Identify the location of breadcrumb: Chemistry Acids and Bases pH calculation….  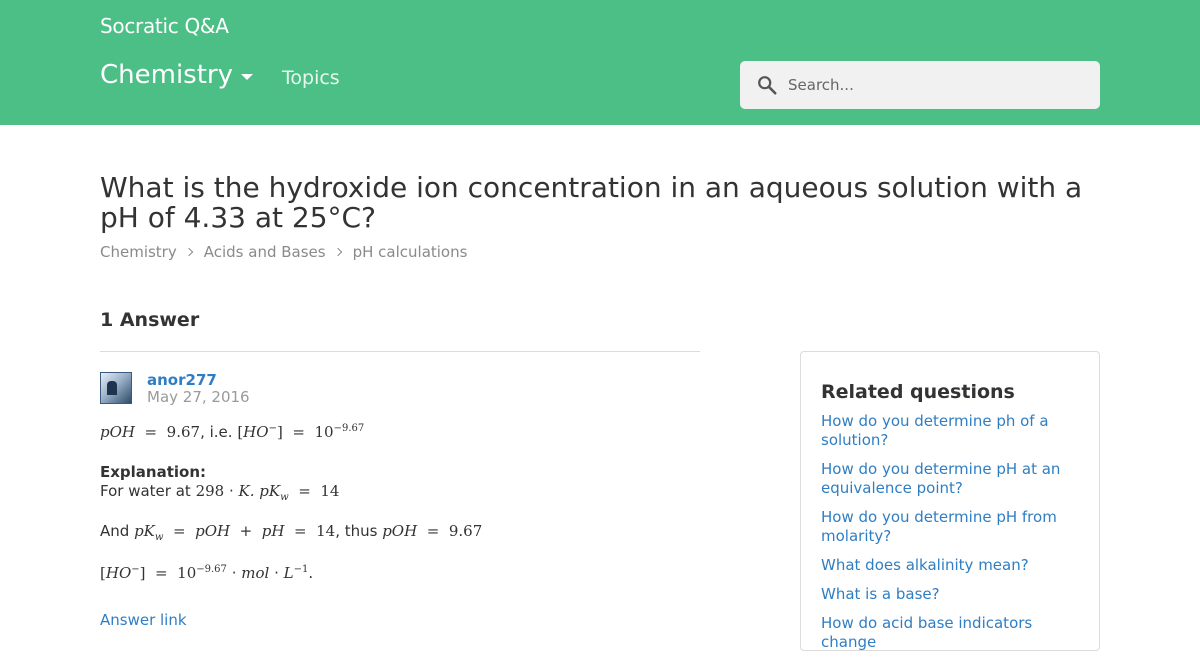
(283, 252).